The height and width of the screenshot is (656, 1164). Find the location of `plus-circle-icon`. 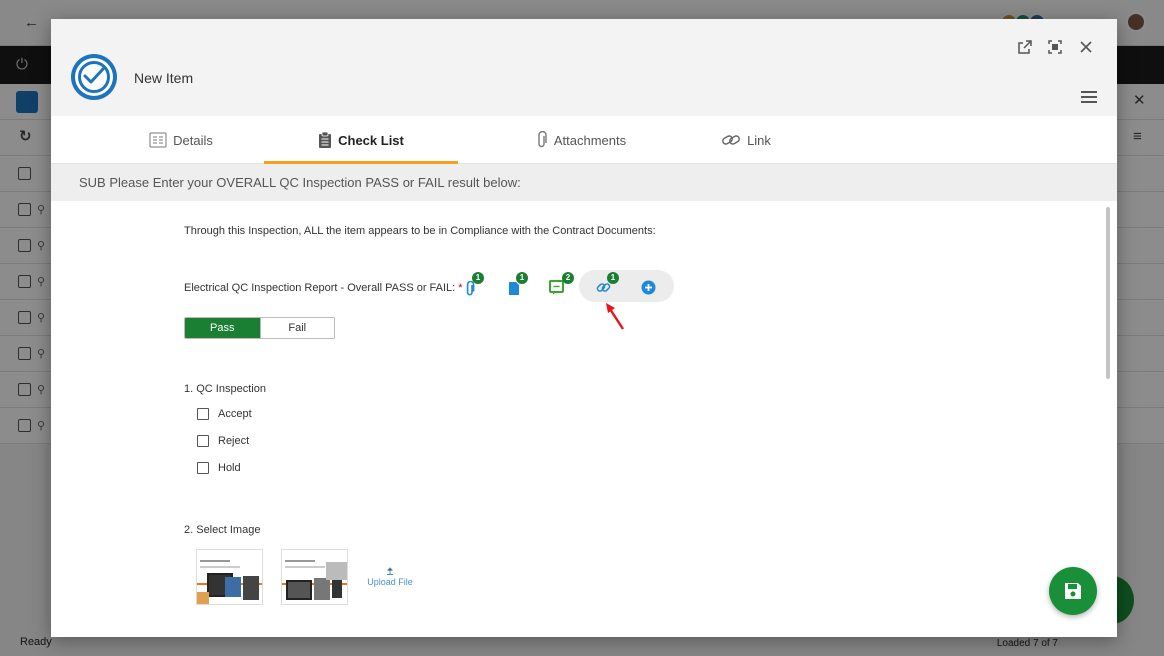

plus-circle-icon is located at coordinates (648, 287).